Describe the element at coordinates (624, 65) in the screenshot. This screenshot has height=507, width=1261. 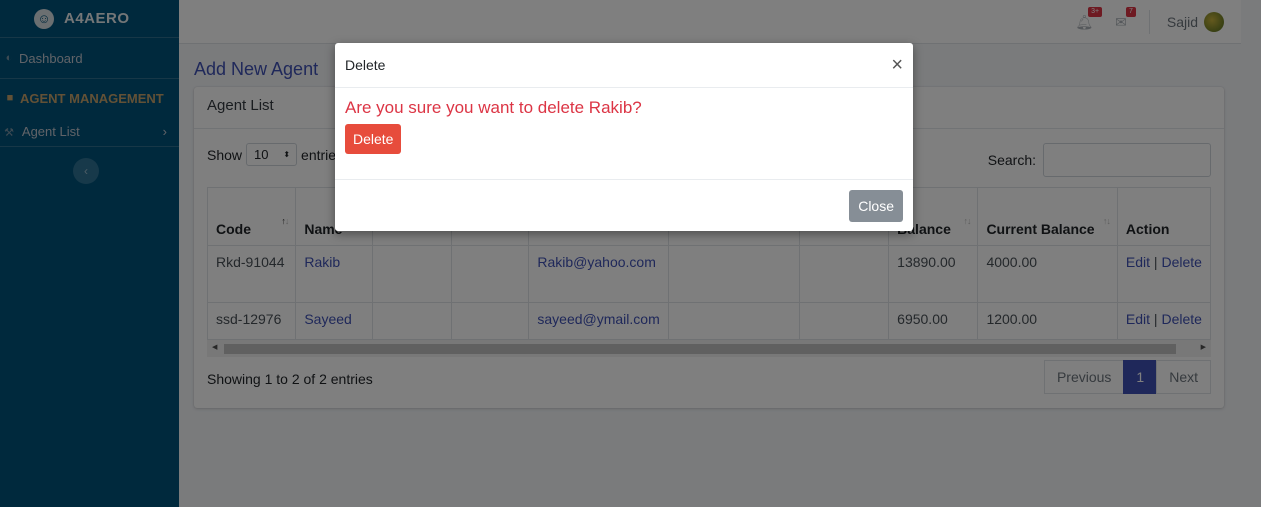
I see `modal-header: Delete ×` at that location.